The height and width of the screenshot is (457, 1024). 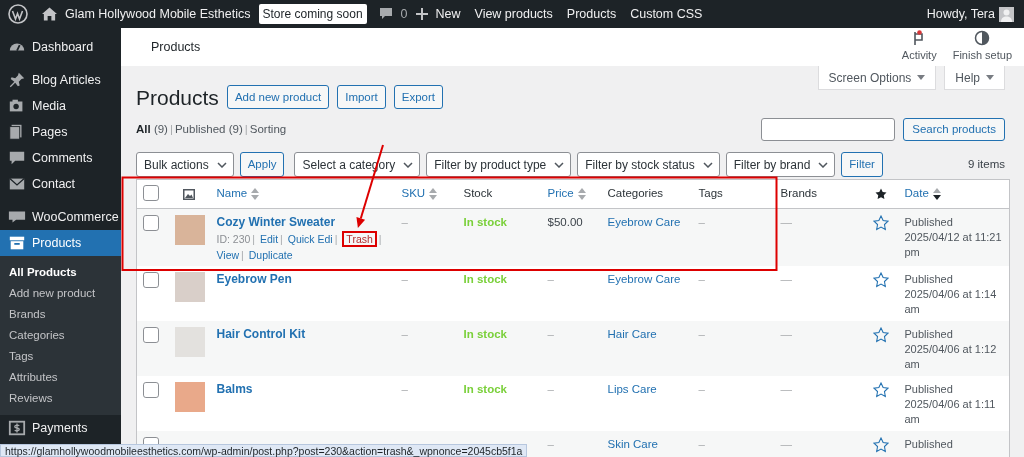 I want to click on table-cell: $50.00, so click(x=565, y=222).